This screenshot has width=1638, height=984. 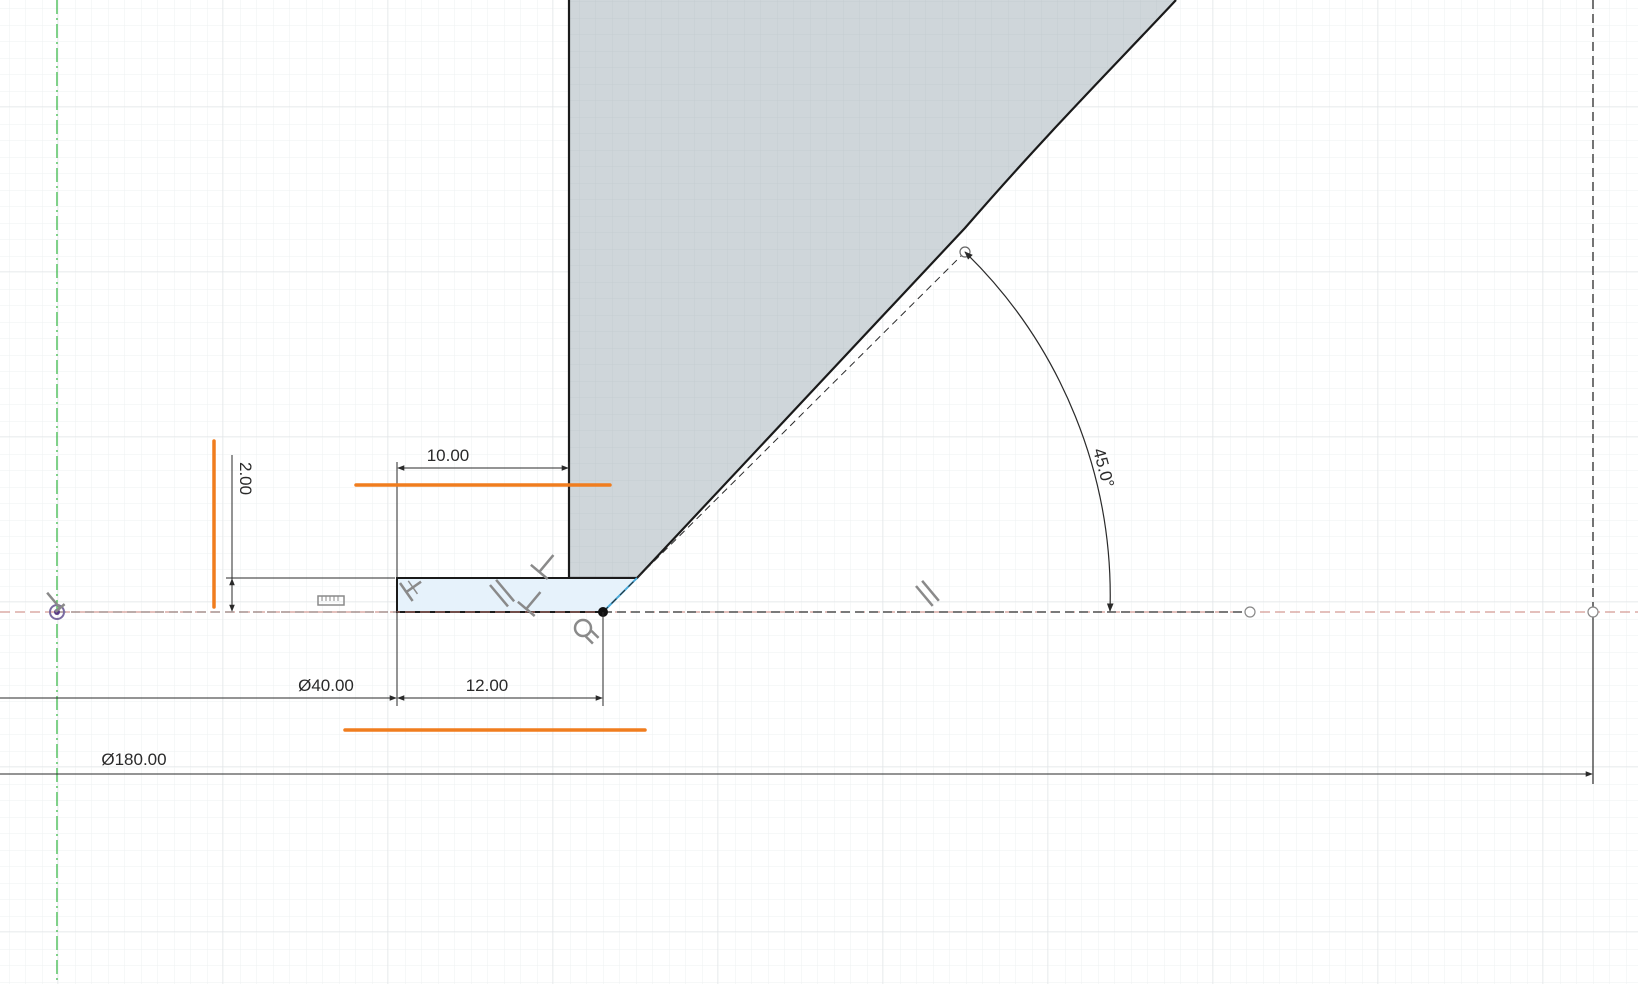 I want to click on dim-diameter-inner: Ø40.00, so click(x=326, y=685).